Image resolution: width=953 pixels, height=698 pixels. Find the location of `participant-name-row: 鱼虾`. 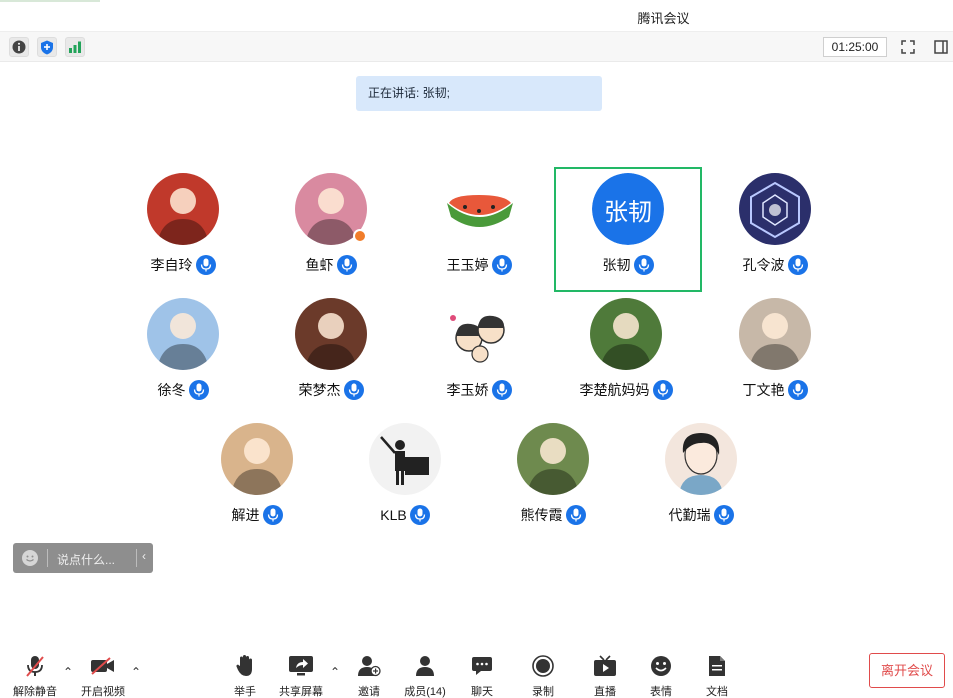

participant-name-row: 鱼虾 is located at coordinates (331, 265).